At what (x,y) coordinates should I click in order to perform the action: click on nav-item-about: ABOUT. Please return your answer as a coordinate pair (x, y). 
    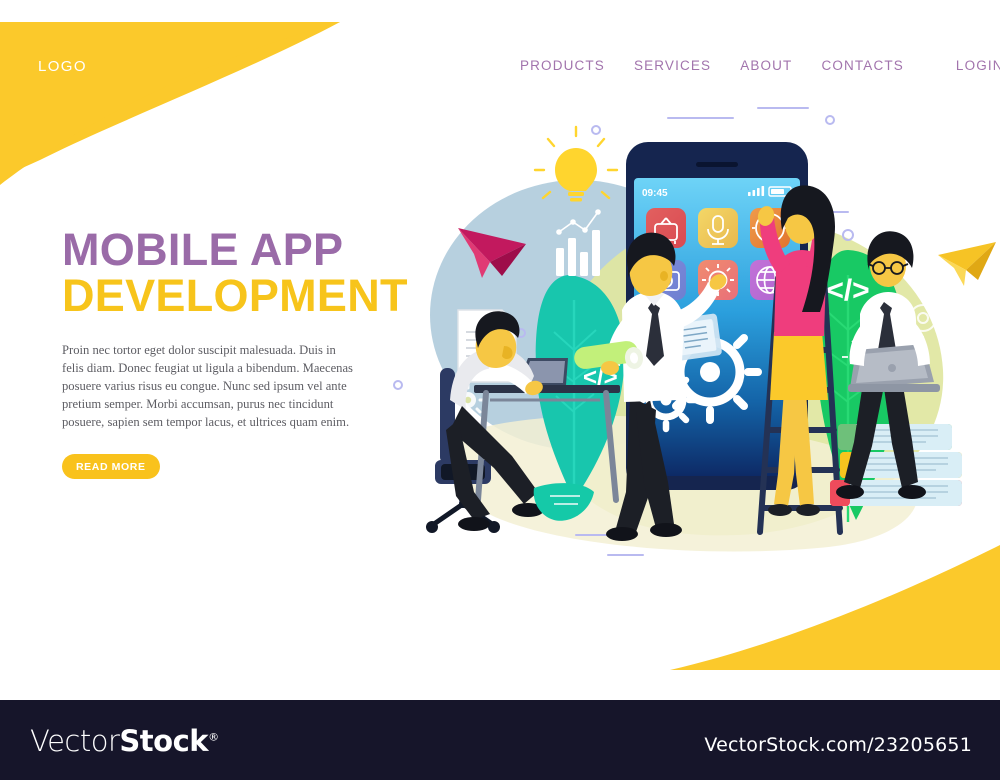
    Looking at the image, I should click on (766, 65).